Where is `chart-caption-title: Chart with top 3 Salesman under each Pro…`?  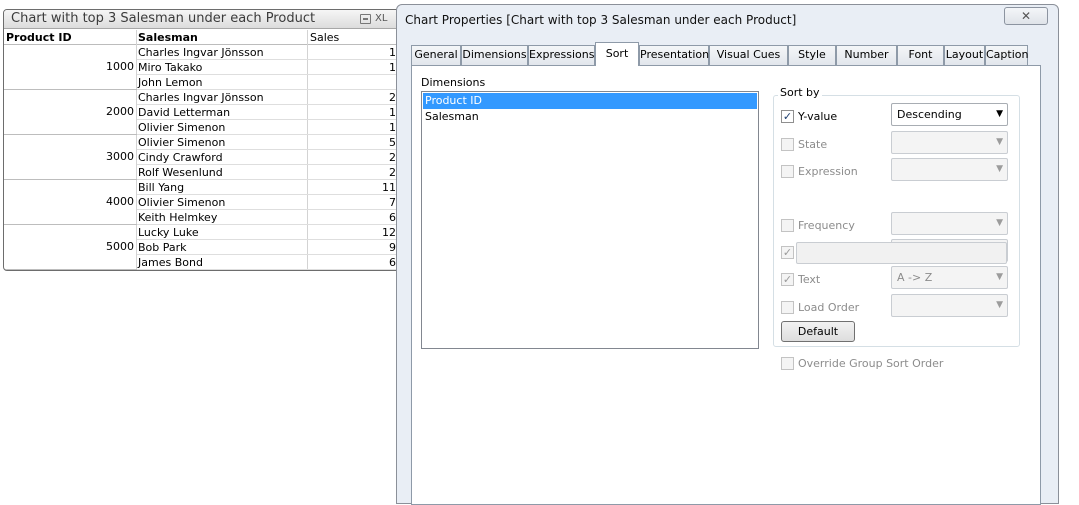
chart-caption-title: Chart with top 3 Salesman under each Pro… is located at coordinates (163, 18).